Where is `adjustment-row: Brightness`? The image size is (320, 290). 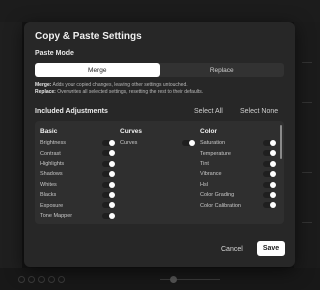 adjustment-row: Brightness is located at coordinates (77, 143).